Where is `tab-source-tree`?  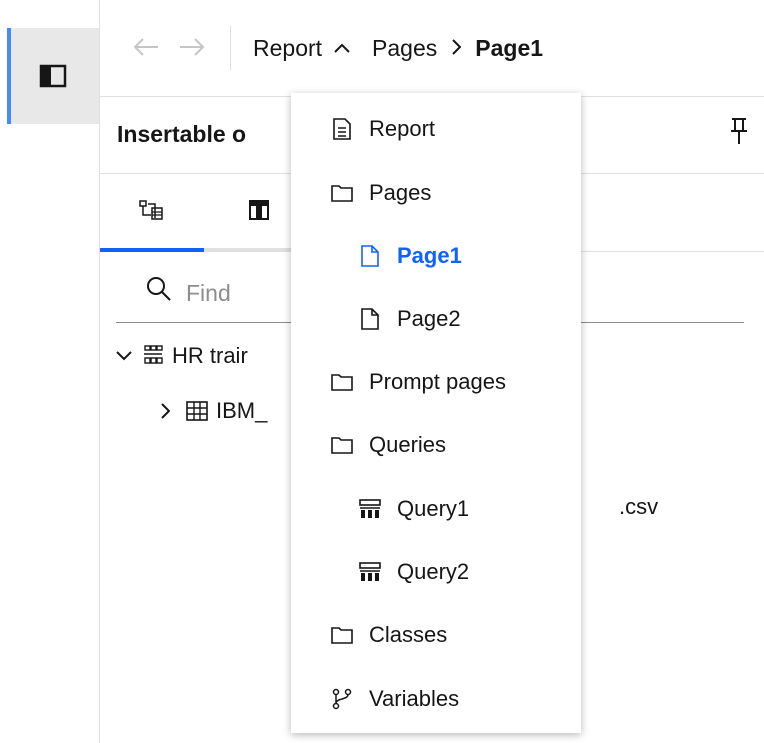
tab-source-tree is located at coordinates (152, 212).